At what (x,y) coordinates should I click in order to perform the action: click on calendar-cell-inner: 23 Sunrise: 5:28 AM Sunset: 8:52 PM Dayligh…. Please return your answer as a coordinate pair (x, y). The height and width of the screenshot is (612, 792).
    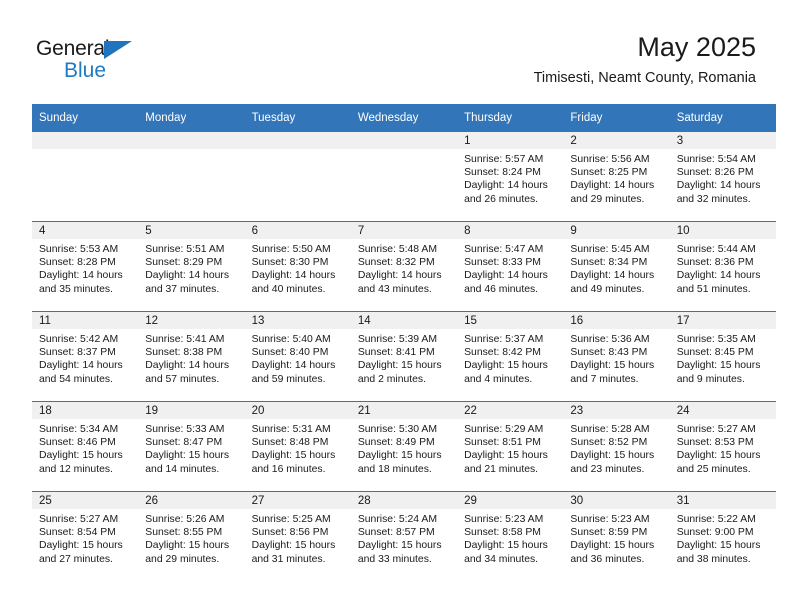
    Looking at the image, I should click on (616, 446).